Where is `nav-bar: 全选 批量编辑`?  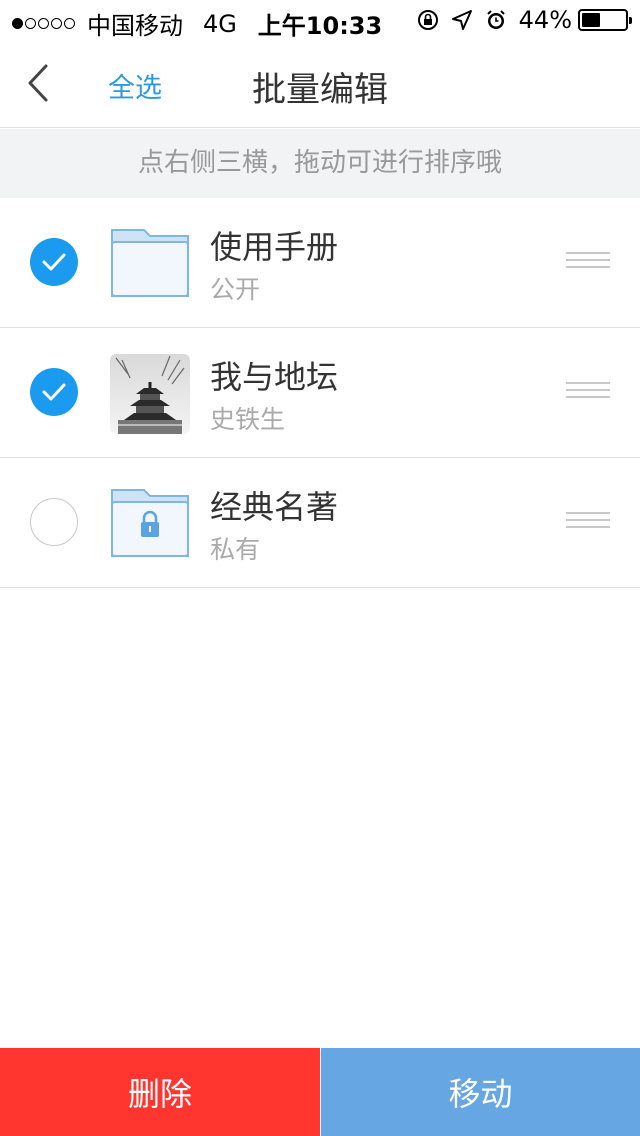
nav-bar: 全选 批量编辑 is located at coordinates (320, 84).